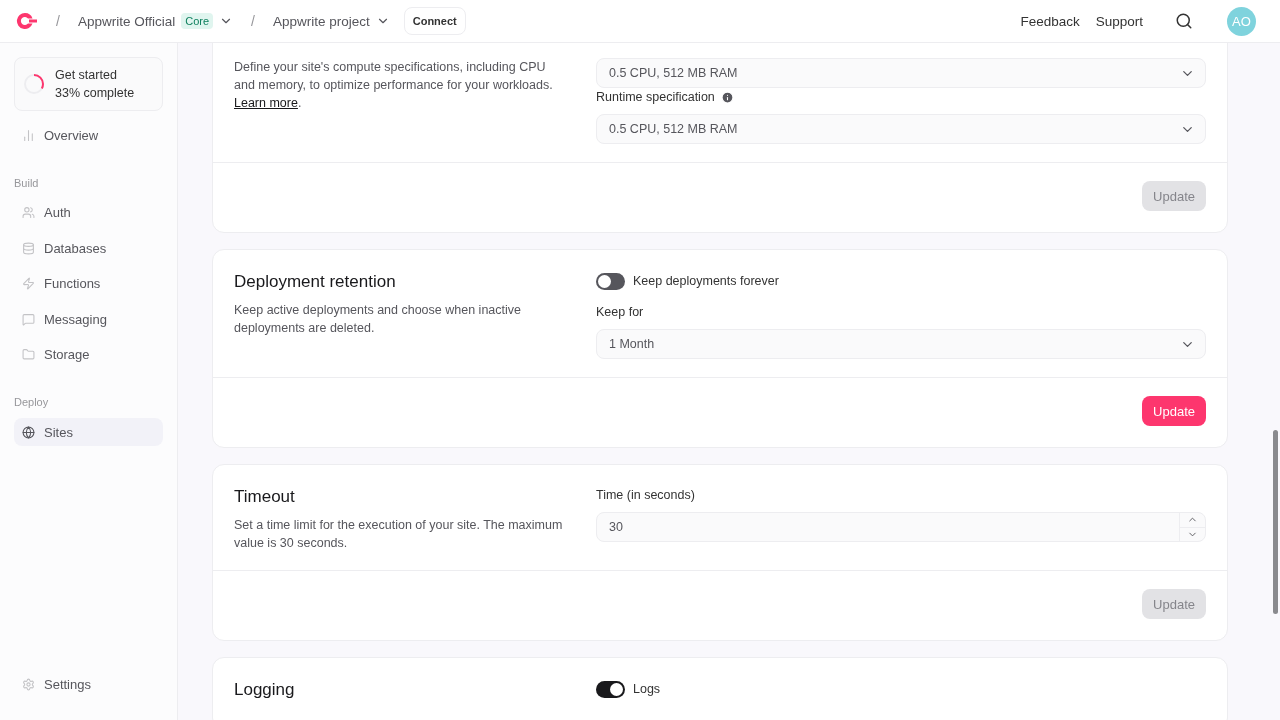 This screenshot has width=1280, height=720. Describe the element at coordinates (27, 21) in the screenshot. I see `logo-icon` at that location.